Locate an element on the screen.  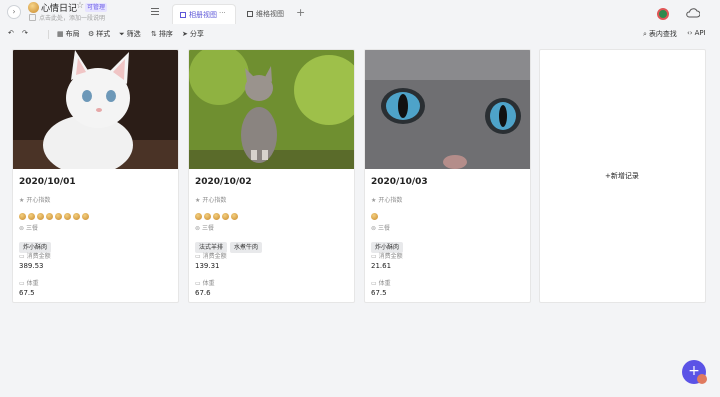
new-record-label: 新增记录 is located at coordinates (624, 176).